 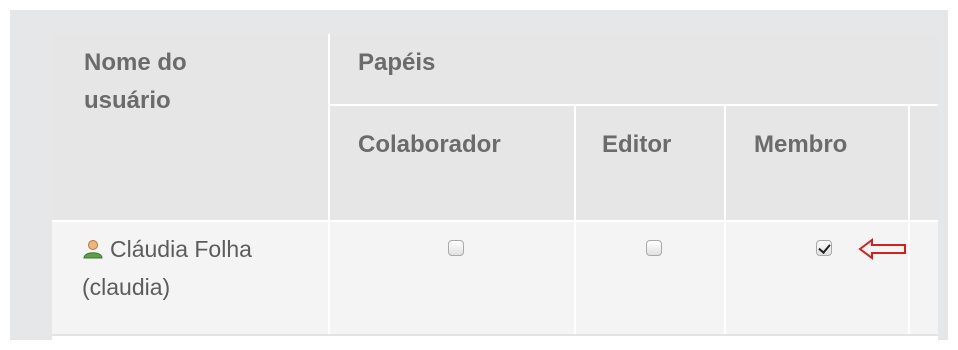 What do you see at coordinates (397, 62) in the screenshot?
I see `roles-group-header-text: Papéis` at bounding box center [397, 62].